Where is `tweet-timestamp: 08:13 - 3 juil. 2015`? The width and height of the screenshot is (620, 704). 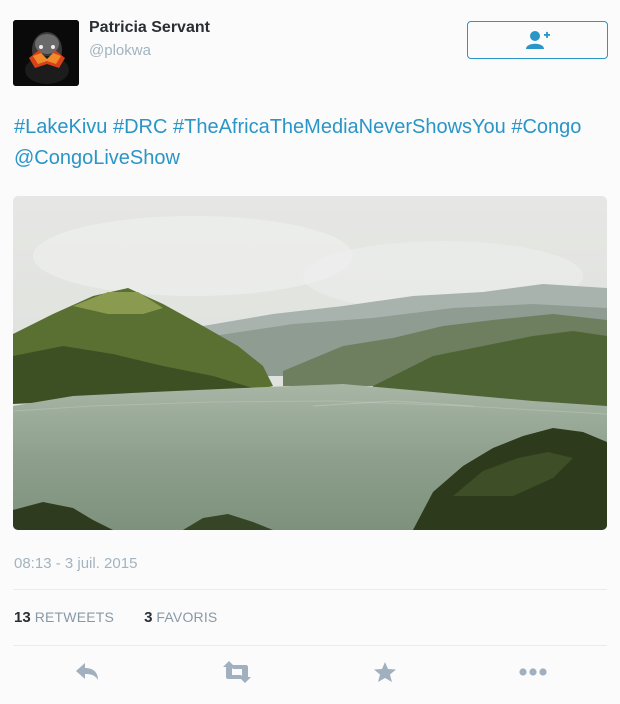 tweet-timestamp: 08:13 - 3 juil. 2015 is located at coordinates (75, 563).